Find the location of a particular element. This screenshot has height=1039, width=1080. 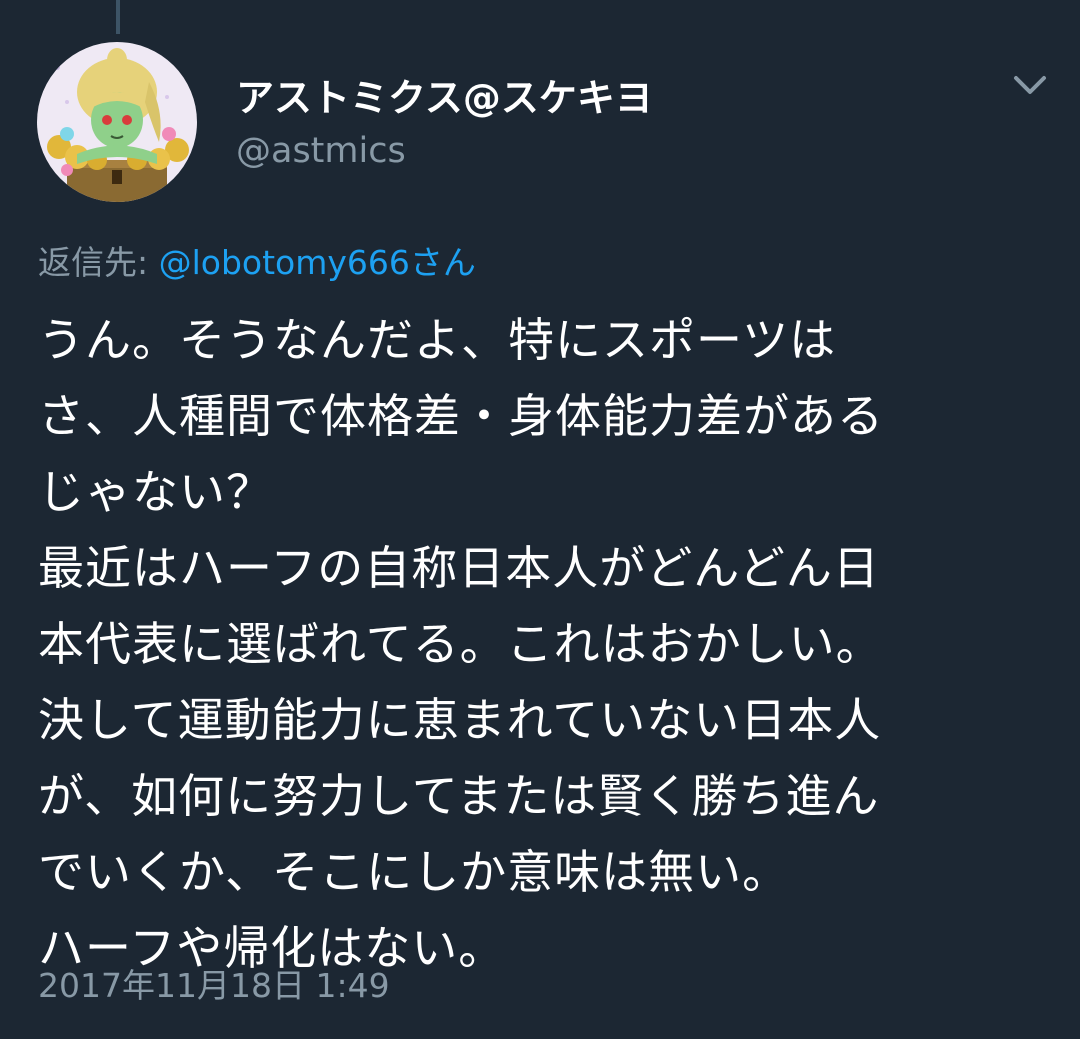

tweet-text-line: じゃない？ is located at coordinates (155, 492).